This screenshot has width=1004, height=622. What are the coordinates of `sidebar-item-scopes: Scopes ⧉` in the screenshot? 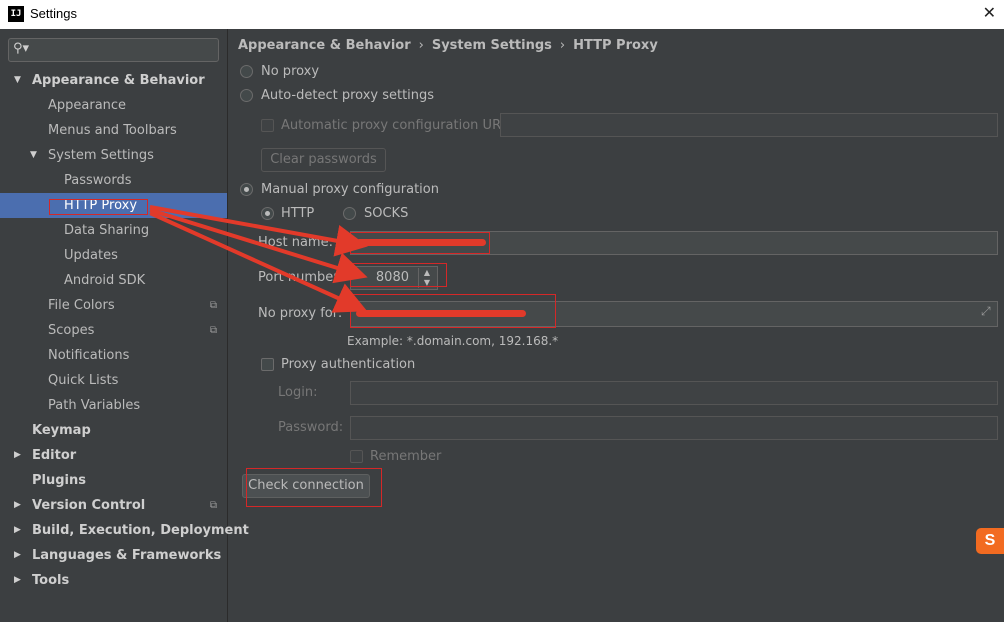 It's located at (113, 330).